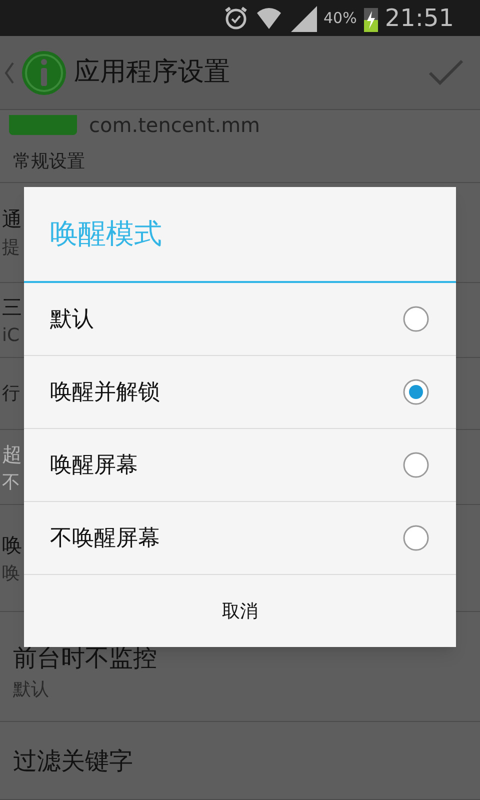 The height and width of the screenshot is (800, 480). I want to click on header-title: 应用程序设置, so click(152, 72).